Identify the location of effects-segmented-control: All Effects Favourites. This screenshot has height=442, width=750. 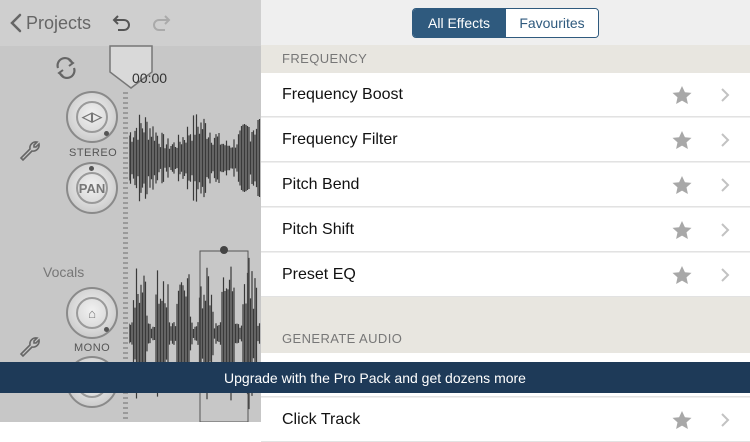
(505, 23).